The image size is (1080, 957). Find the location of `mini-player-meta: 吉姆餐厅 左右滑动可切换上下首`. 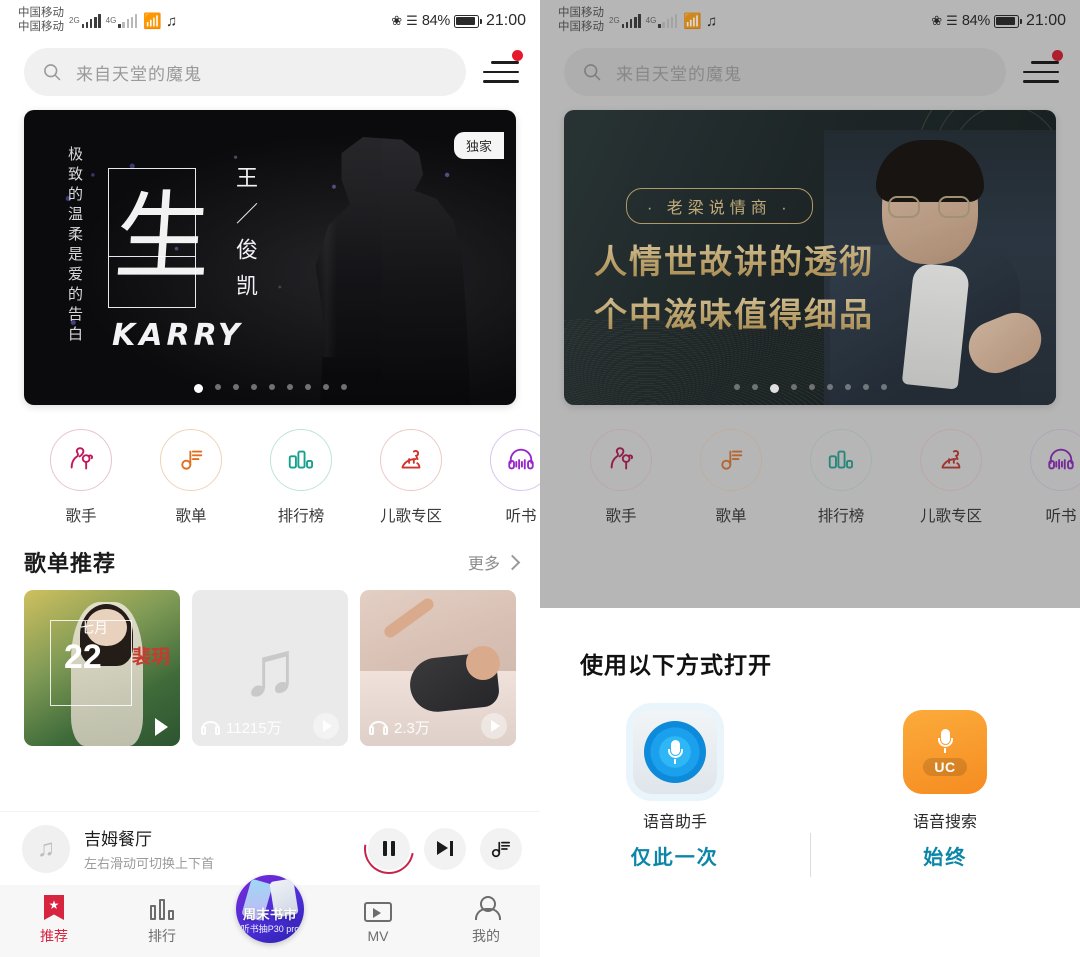

mini-player-meta: 吉姆餐厅 左右滑动可切换上下首 is located at coordinates (219, 848).